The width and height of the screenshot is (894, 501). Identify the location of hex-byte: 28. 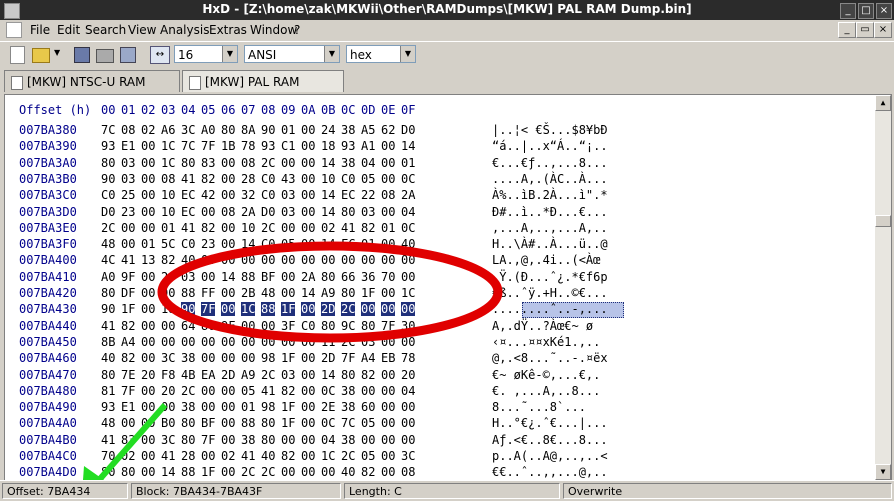
(188, 456).